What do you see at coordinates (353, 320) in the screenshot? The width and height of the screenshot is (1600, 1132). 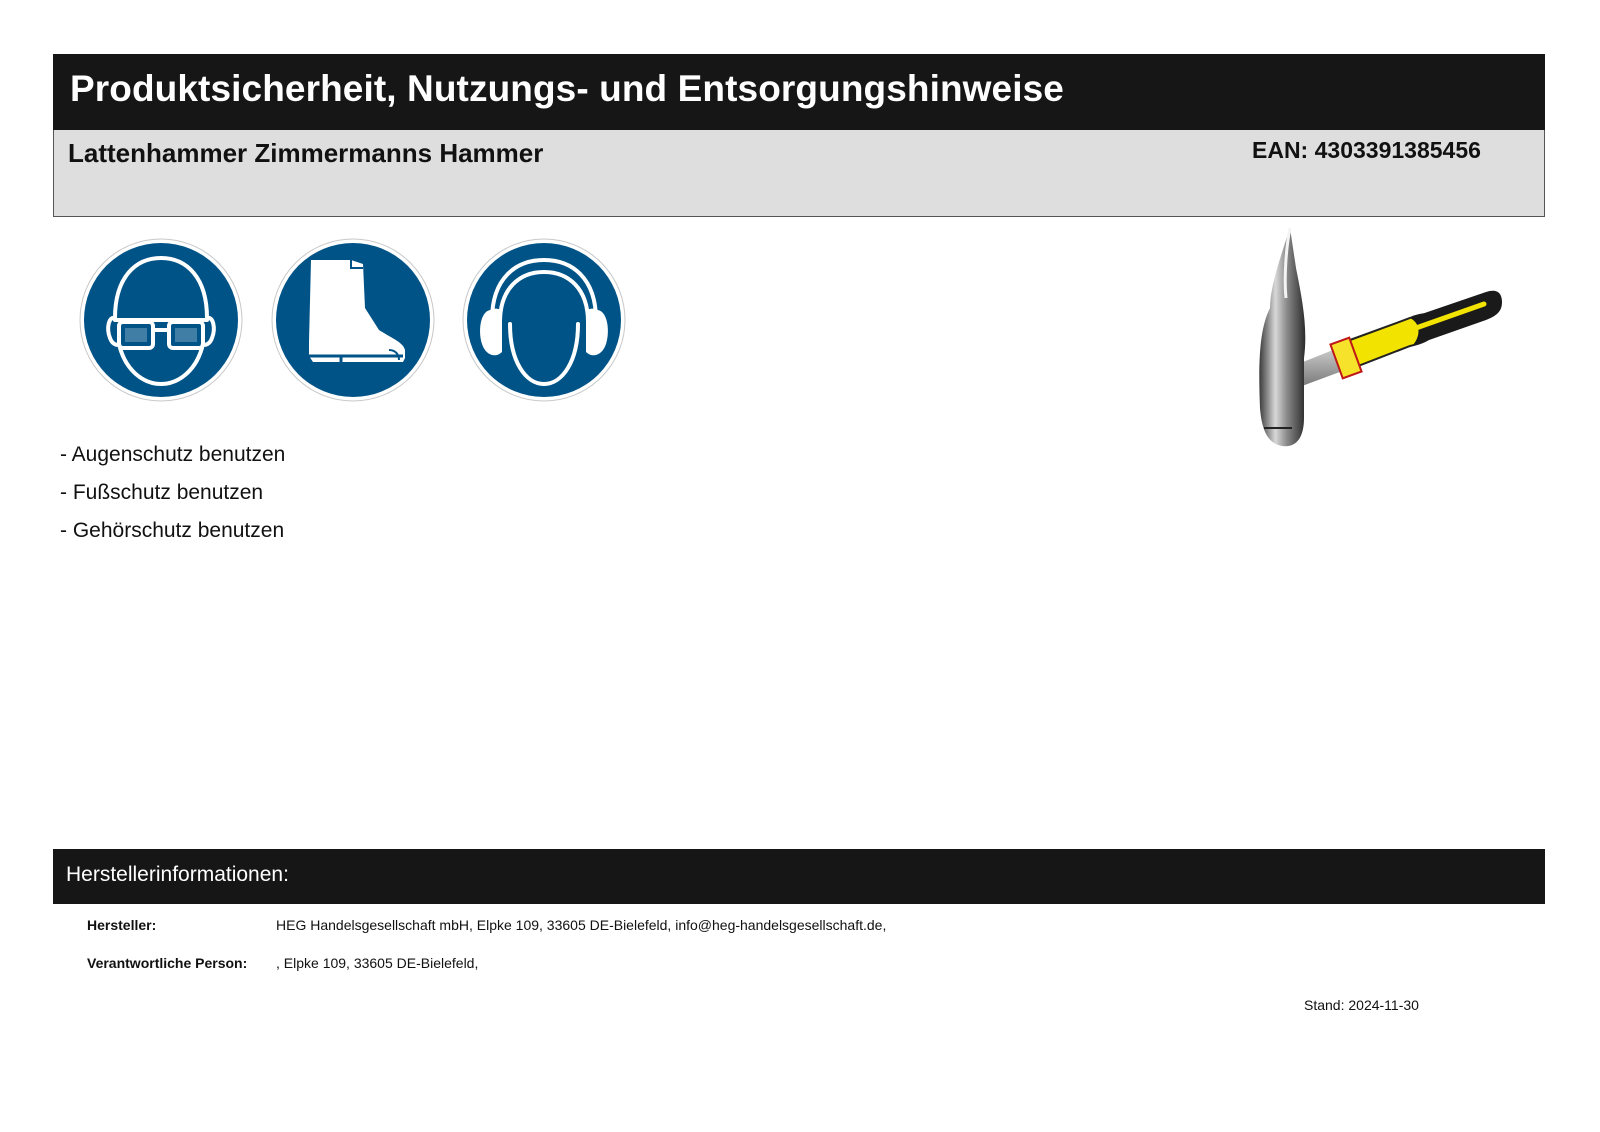 I see `foot-protection-icon` at bounding box center [353, 320].